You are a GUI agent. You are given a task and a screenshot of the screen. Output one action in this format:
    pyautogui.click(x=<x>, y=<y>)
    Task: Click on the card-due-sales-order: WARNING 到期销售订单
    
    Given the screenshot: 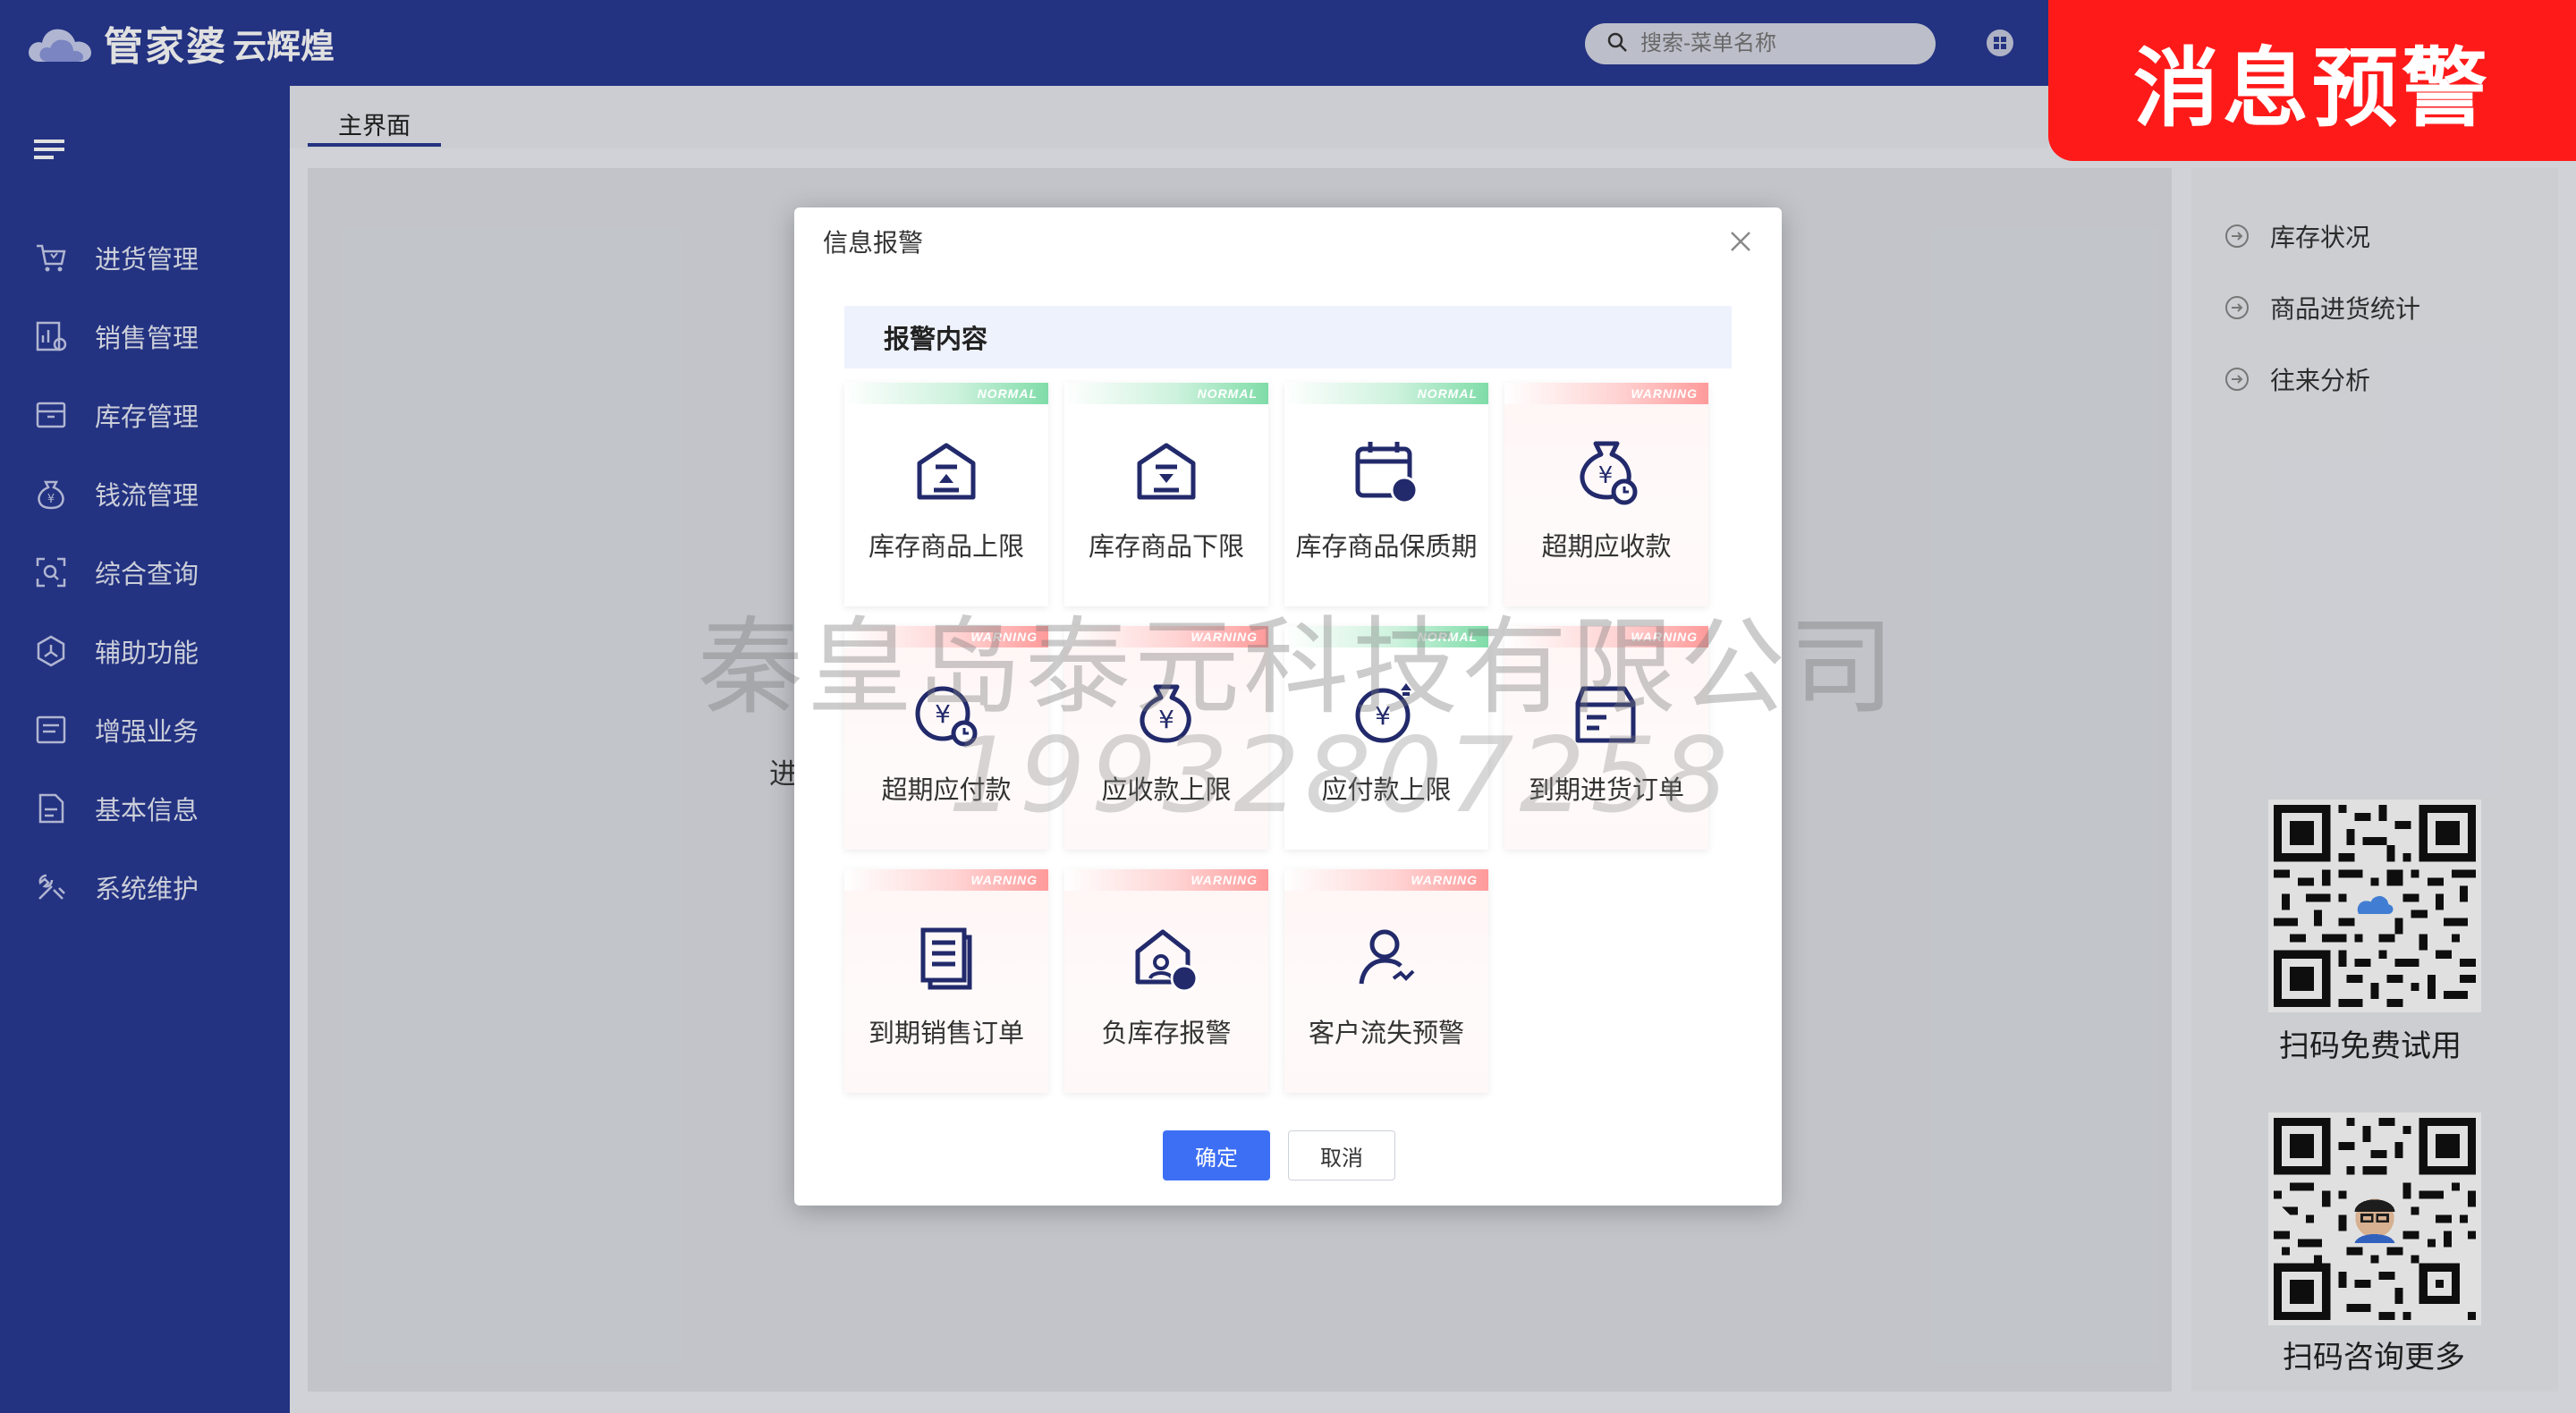 What is the action you would take?
    pyautogui.click(x=946, y=981)
    